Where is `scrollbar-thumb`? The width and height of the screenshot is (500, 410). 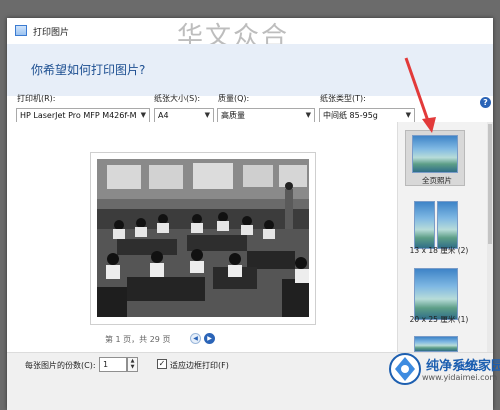
scrollbar-thumb is located at coordinates (490, 184).